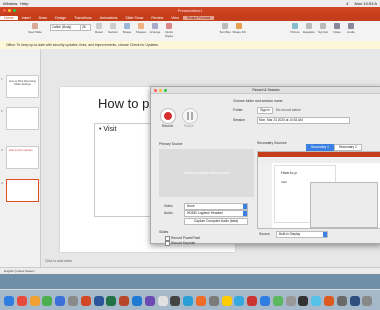 The image size is (380, 310). Describe the element at coordinates (302, 234) in the screenshot. I see `secondary-source-select: Built-in Display` at that location.